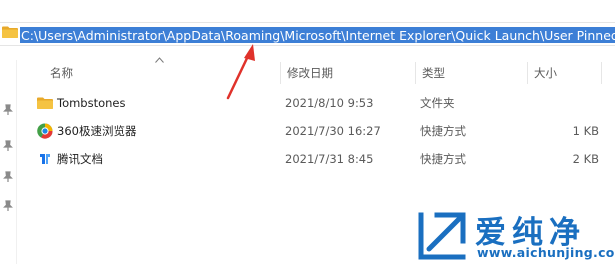 Image resolution: width=615 pixels, height=264 pixels. What do you see at coordinates (437, 103) in the screenshot?
I see `file-type: 文件夹` at bounding box center [437, 103].